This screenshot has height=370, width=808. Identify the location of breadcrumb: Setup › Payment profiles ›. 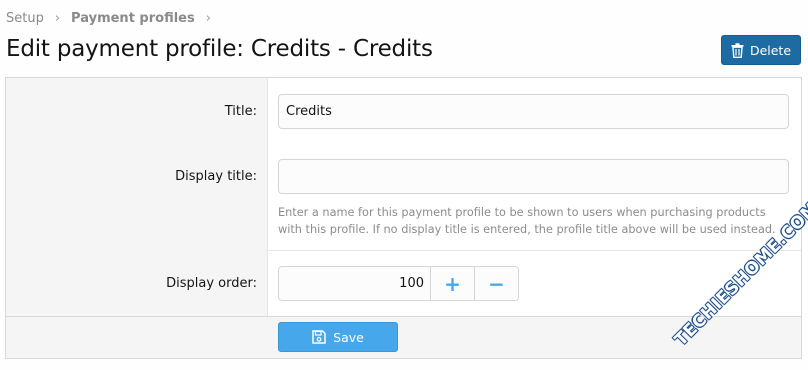
(114, 18).